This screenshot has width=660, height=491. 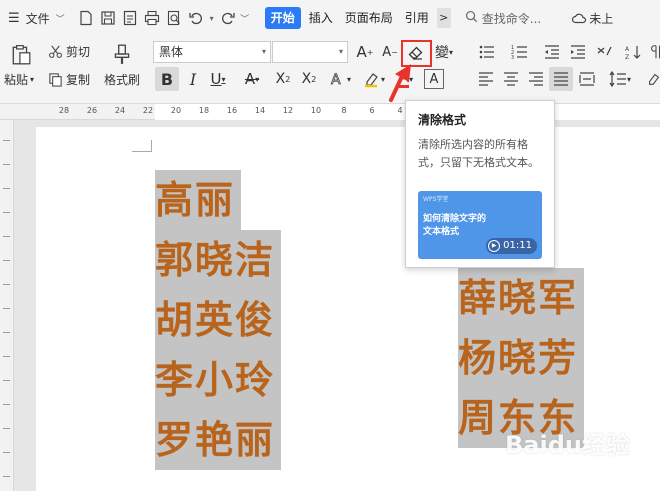 What do you see at coordinates (390, 52) in the screenshot?
I see `decrease-font-icon: A −` at bounding box center [390, 52].